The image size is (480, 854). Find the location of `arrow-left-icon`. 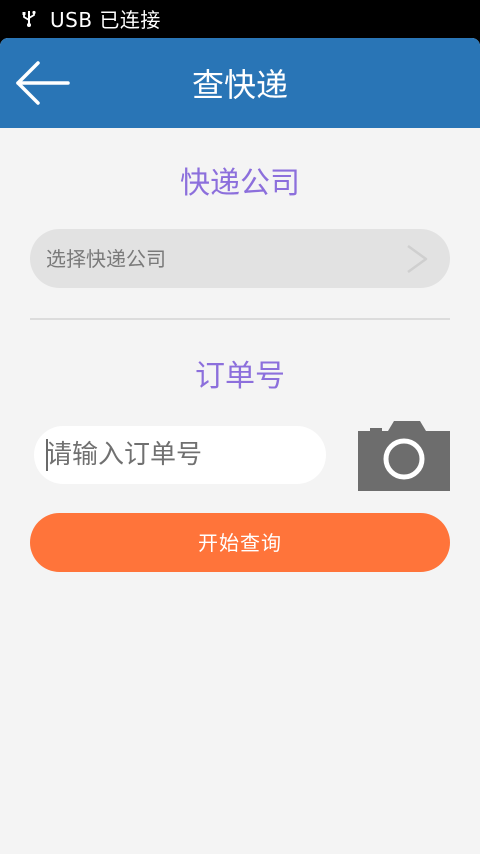

arrow-left-icon is located at coordinates (43, 83).